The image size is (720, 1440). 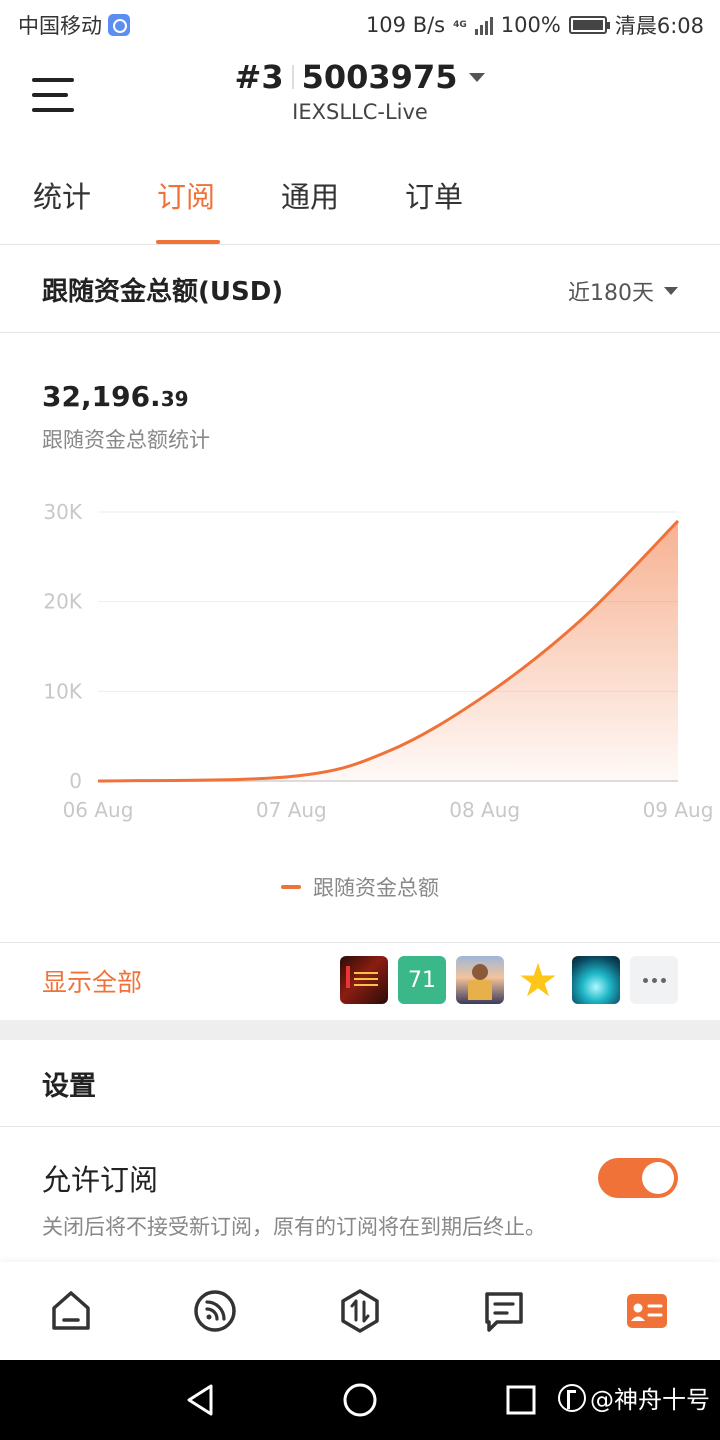 What do you see at coordinates (572, 1397) in the screenshot?
I see `watermark-logo-icon` at bounding box center [572, 1397].